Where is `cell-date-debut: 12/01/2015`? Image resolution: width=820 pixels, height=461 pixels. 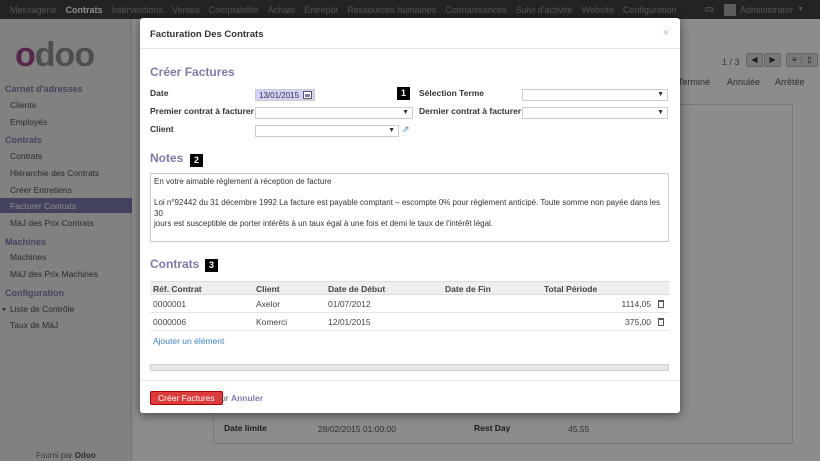 cell-date-debut: 12/01/2015 is located at coordinates (349, 322).